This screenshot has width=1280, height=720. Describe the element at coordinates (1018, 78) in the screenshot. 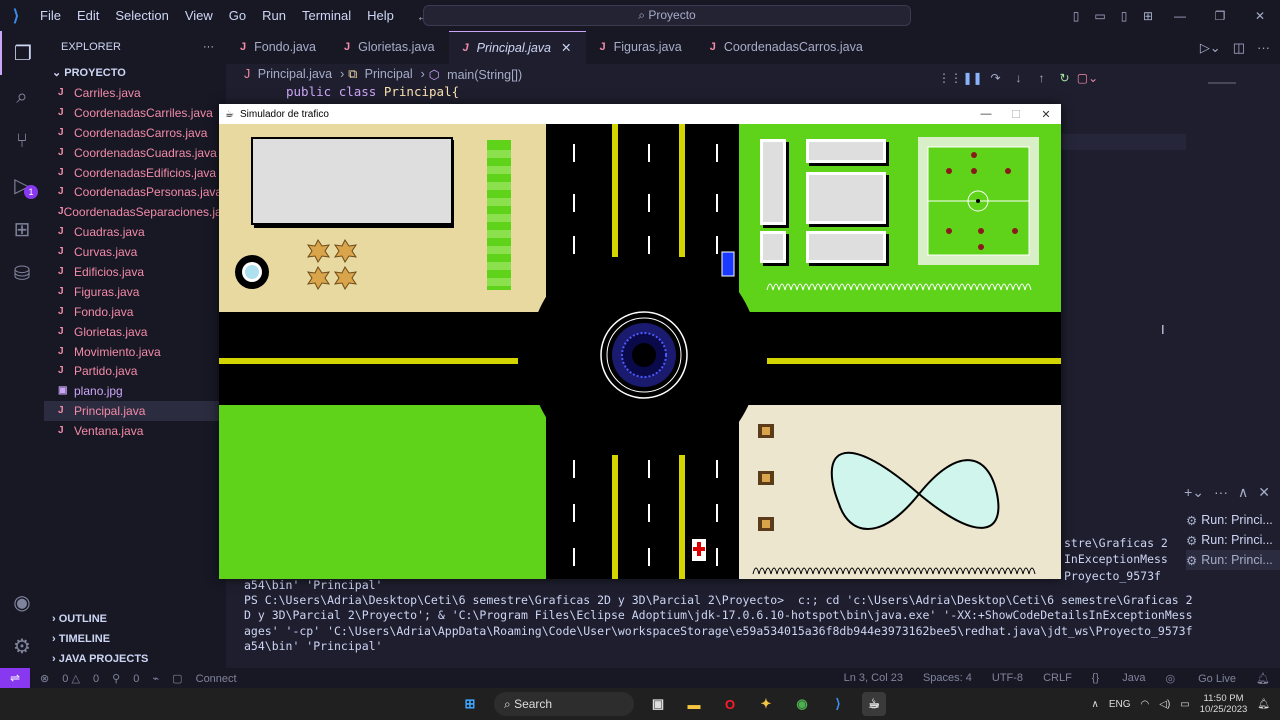

I see `step-into-icon: ↓` at that location.